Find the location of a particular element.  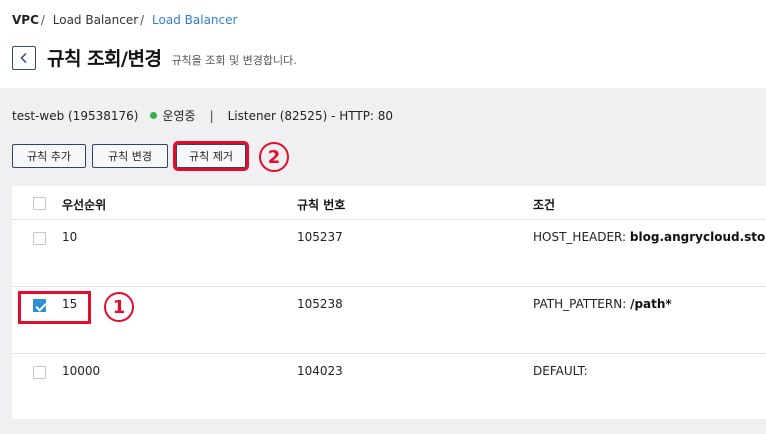

rule-number-cell: 105237 is located at coordinates (320, 237).